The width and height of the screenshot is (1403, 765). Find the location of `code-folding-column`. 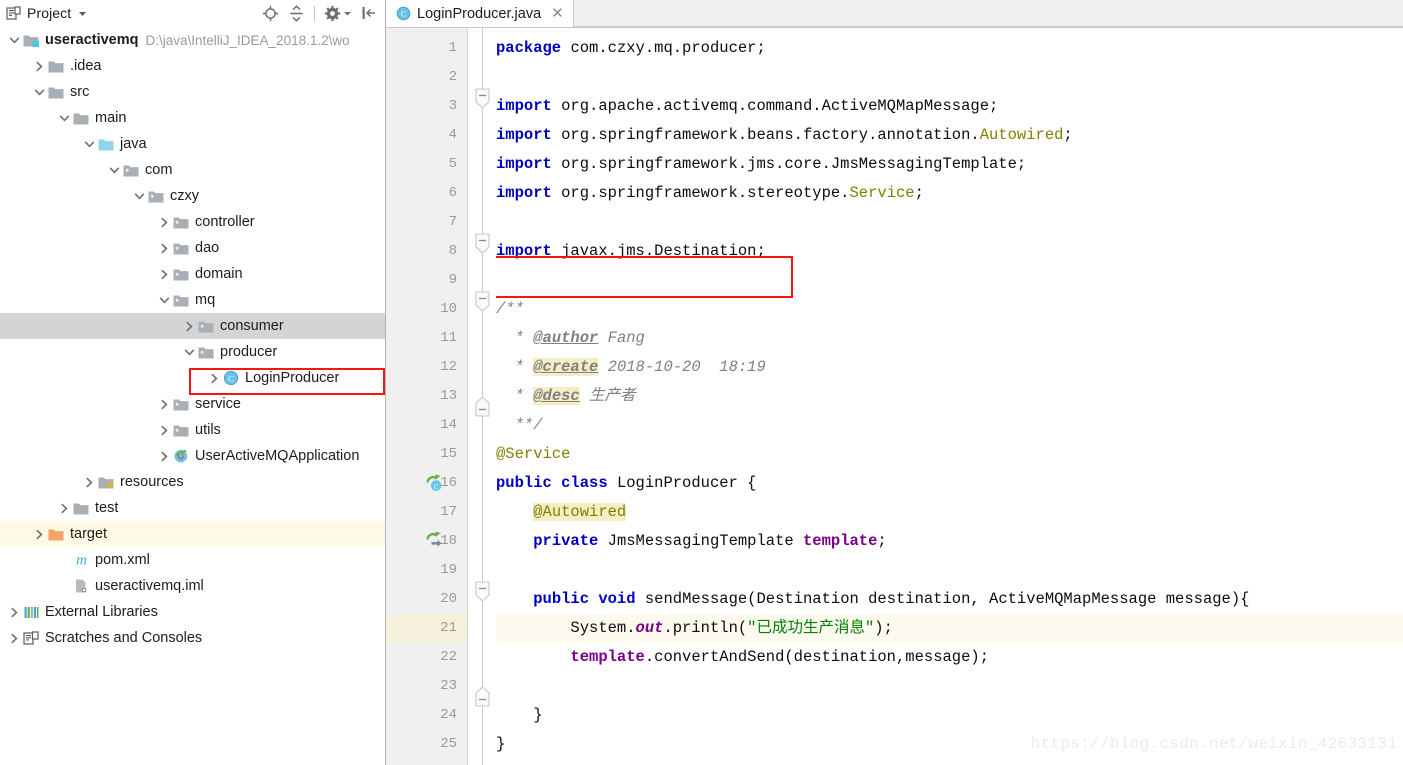

code-folding-column is located at coordinates (481, 396).